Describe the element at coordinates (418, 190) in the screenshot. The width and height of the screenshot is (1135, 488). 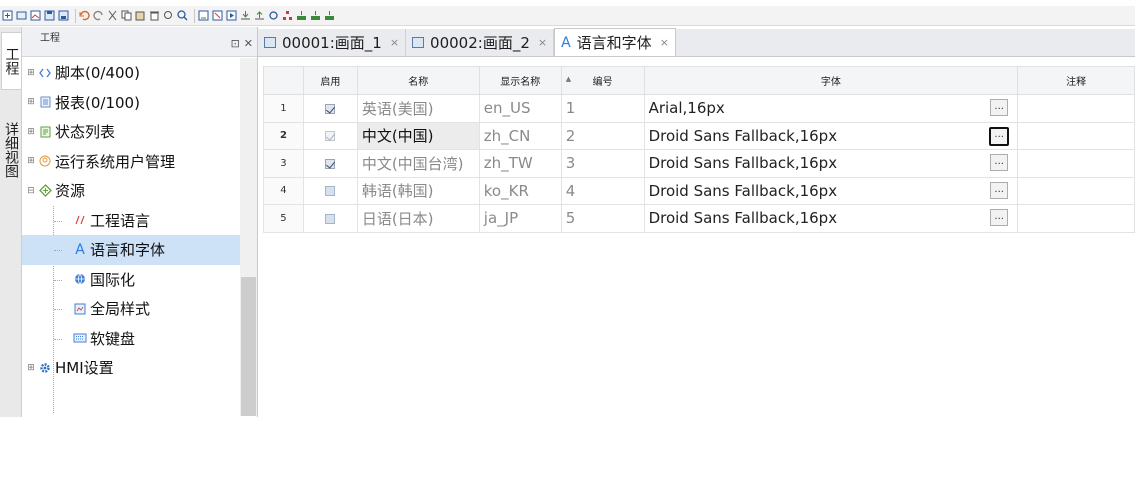
I see `name-cell: 韩语(韩国)` at that location.